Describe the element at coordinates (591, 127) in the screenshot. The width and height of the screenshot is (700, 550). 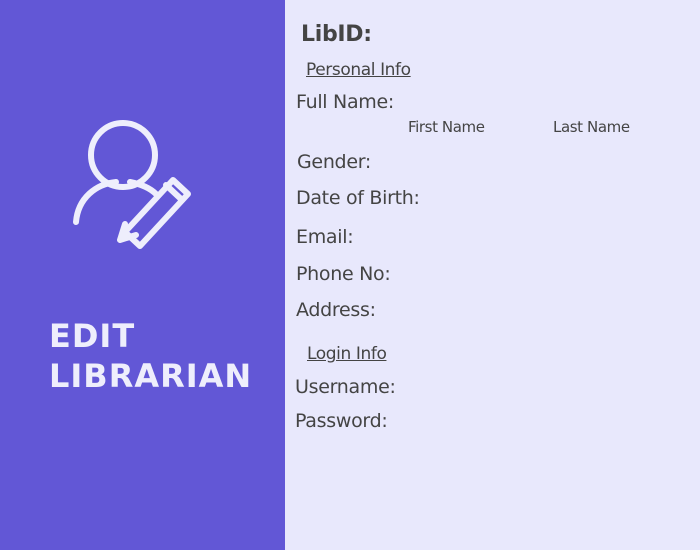
I see `last-name-hint: Last Name` at that location.